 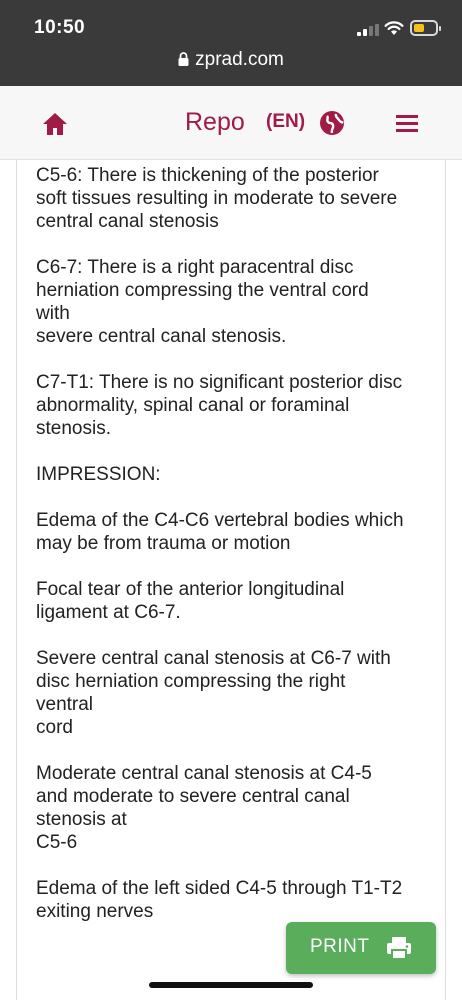 I want to click on report-line: Moderate central canal stenosis at C4-5, so click(x=204, y=773).